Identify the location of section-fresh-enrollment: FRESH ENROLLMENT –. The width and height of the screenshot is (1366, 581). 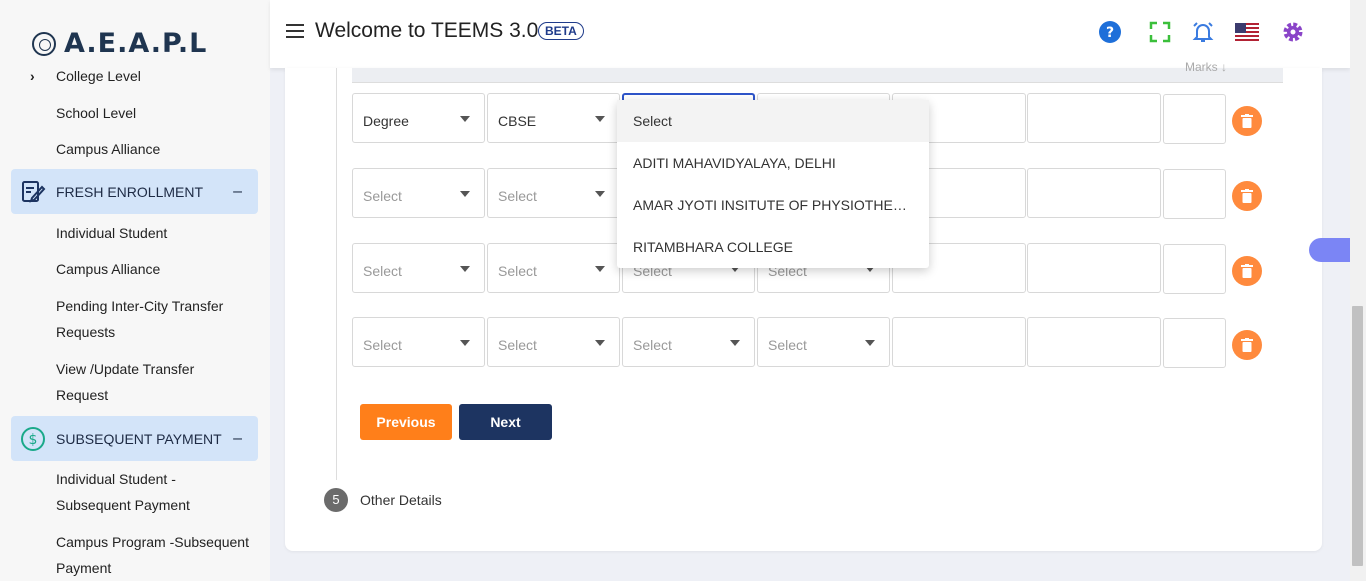
(134, 191).